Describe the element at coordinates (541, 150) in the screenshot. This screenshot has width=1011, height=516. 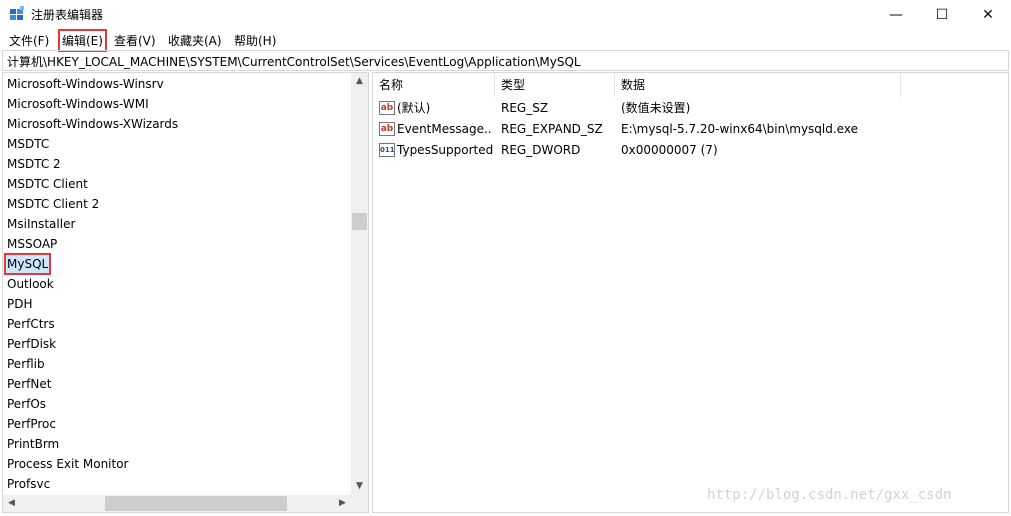
I see `value-type: REG_DWORD` at that location.